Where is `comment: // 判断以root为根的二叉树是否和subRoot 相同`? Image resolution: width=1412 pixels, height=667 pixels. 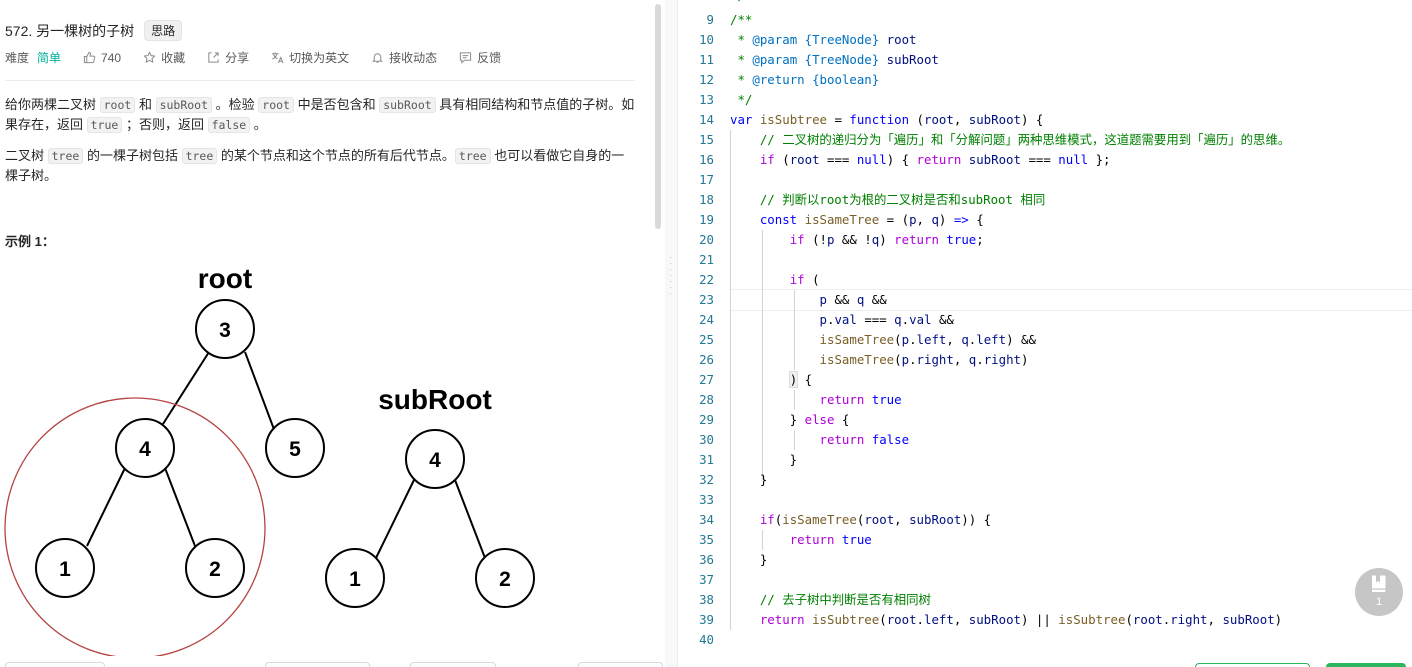
comment: // 判断以root为根的二叉树是否和subRoot 相同 is located at coordinates (888, 199).